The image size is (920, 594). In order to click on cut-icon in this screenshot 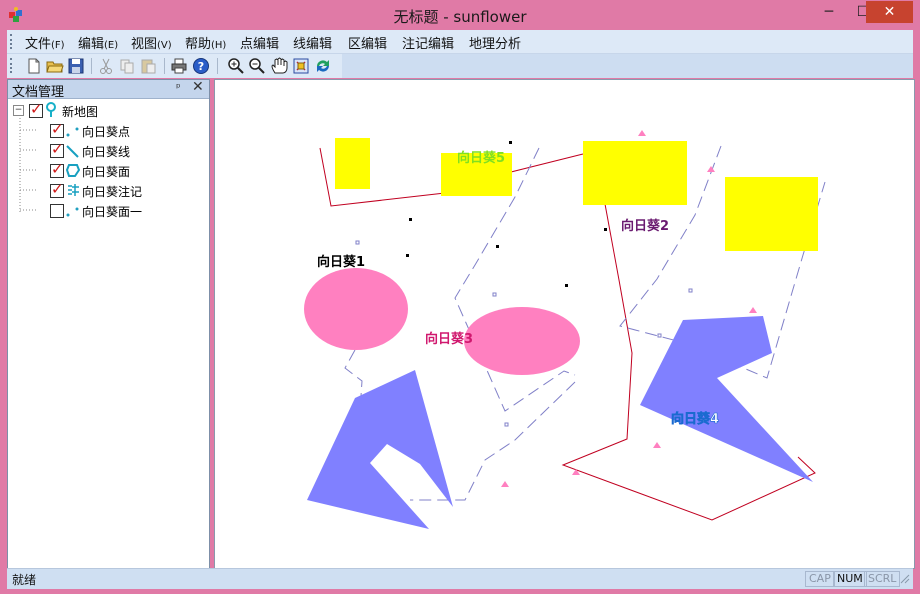, I will do `click(106, 66)`.